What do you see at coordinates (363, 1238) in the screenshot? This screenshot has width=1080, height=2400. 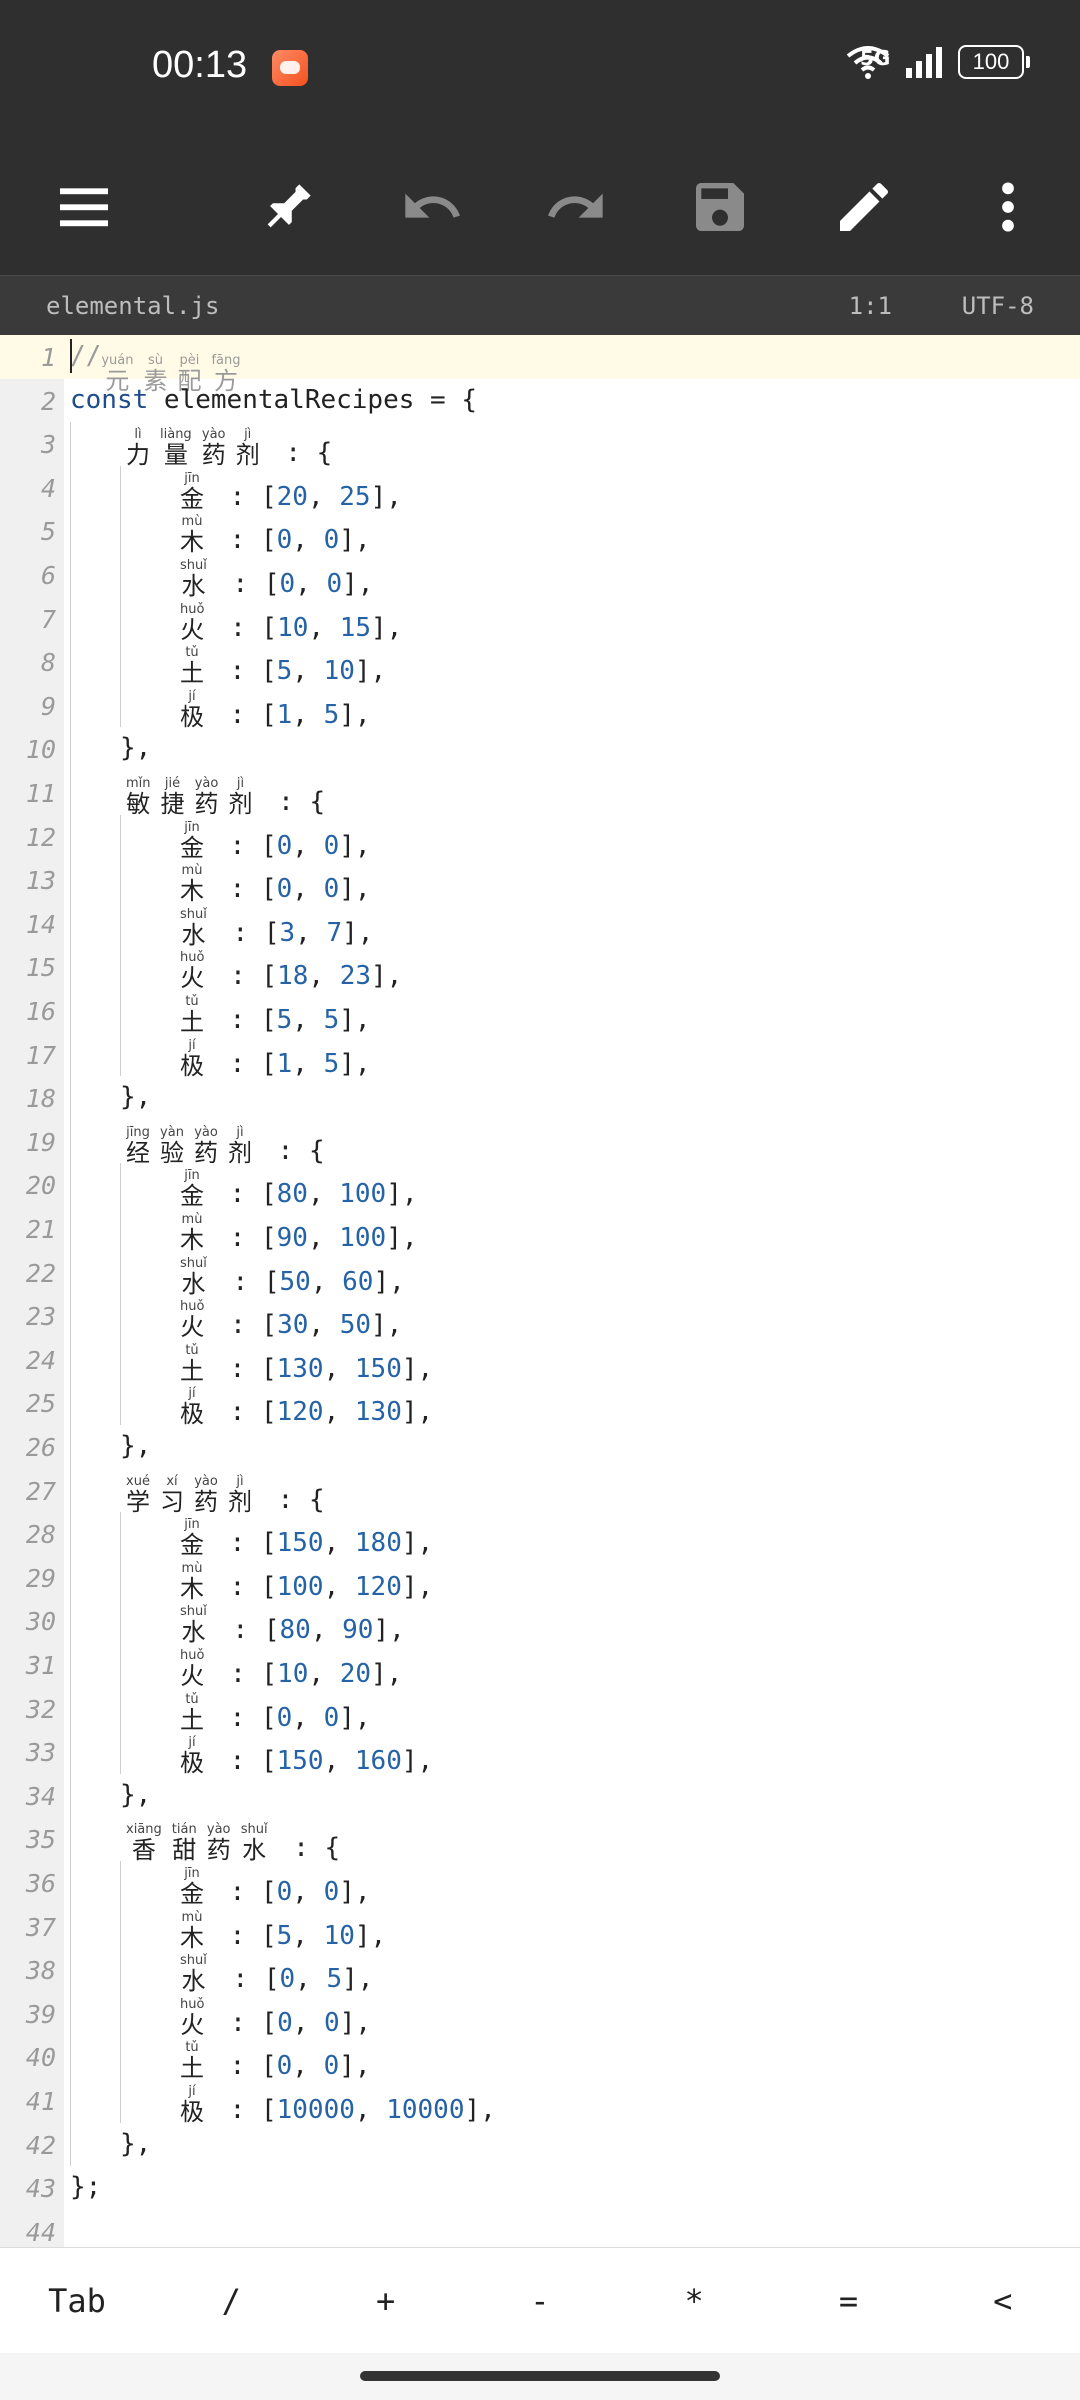 I see `number-literal: 100` at bounding box center [363, 1238].